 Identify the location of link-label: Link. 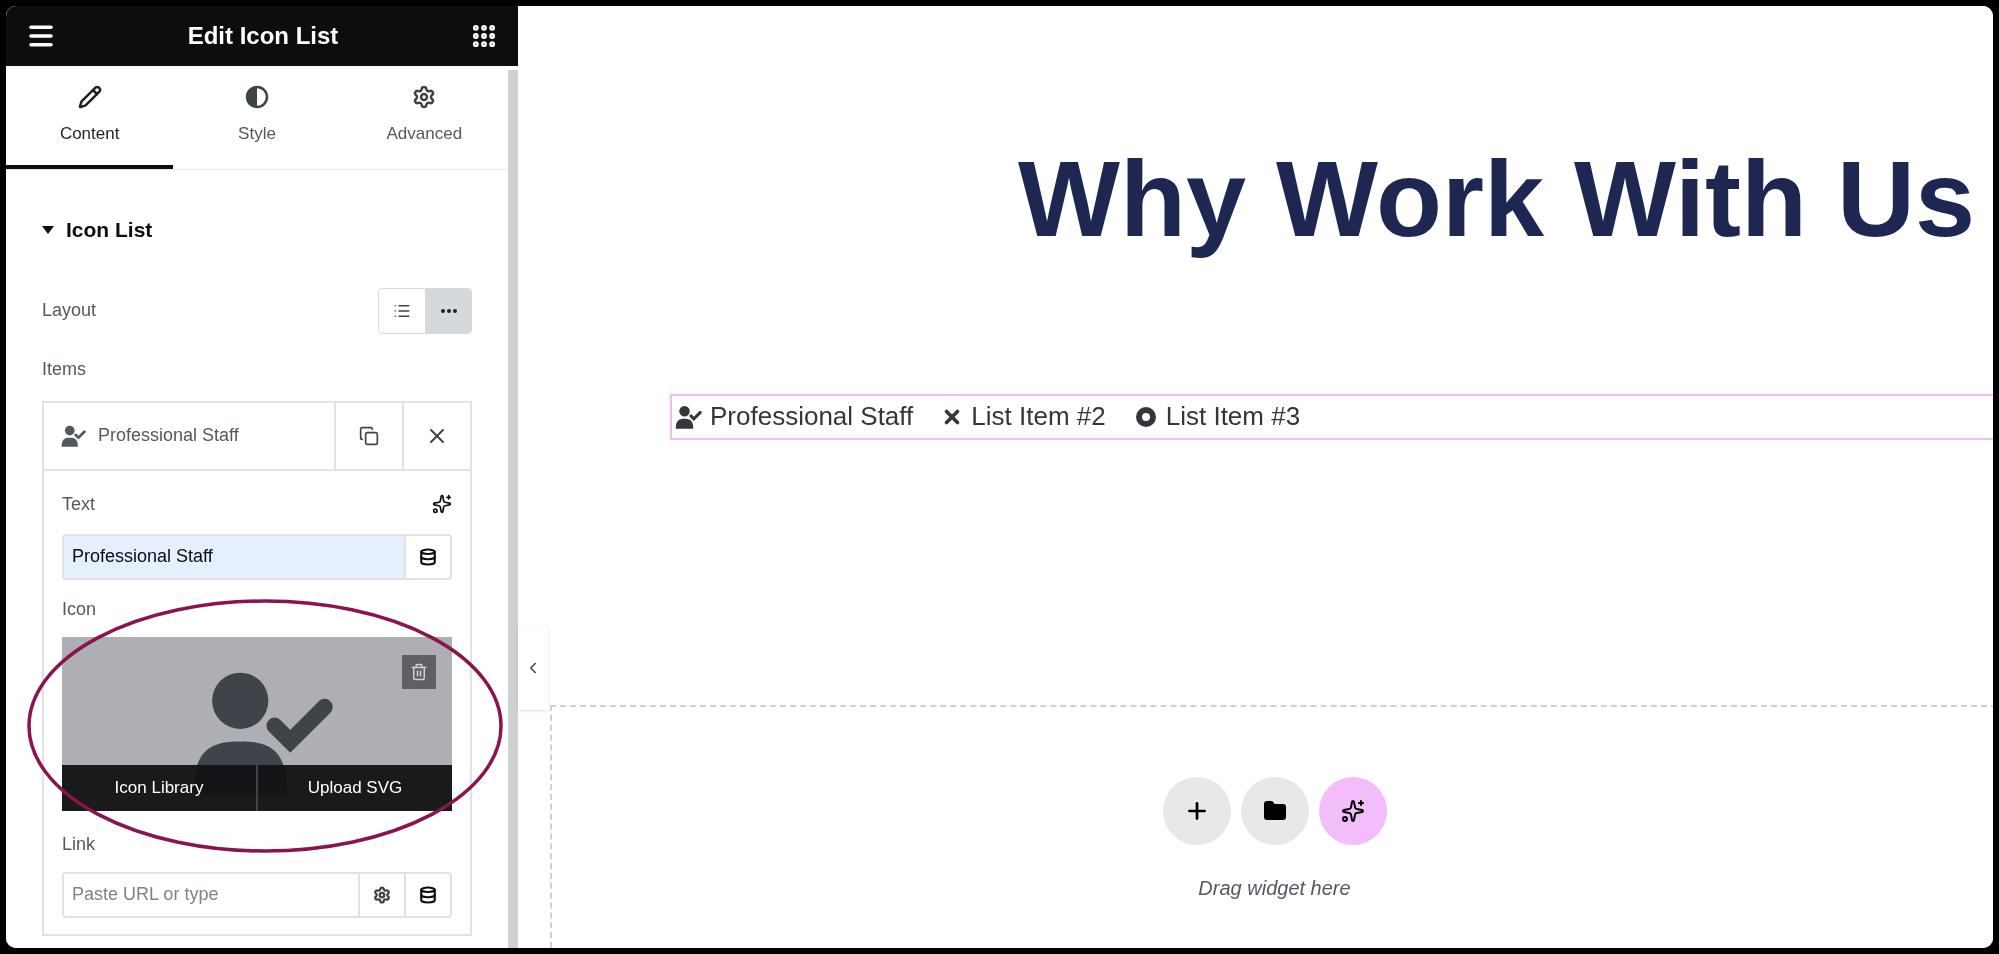
(79, 844).